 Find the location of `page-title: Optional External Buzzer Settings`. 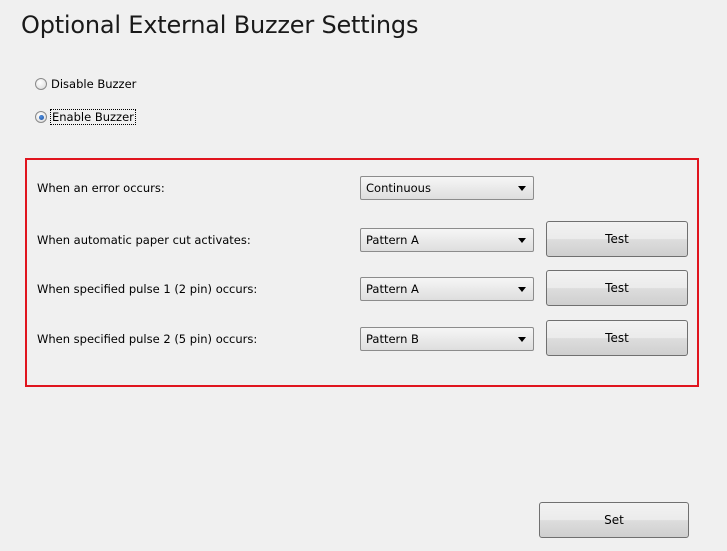

page-title: Optional External Buzzer Settings is located at coordinates (220, 25).